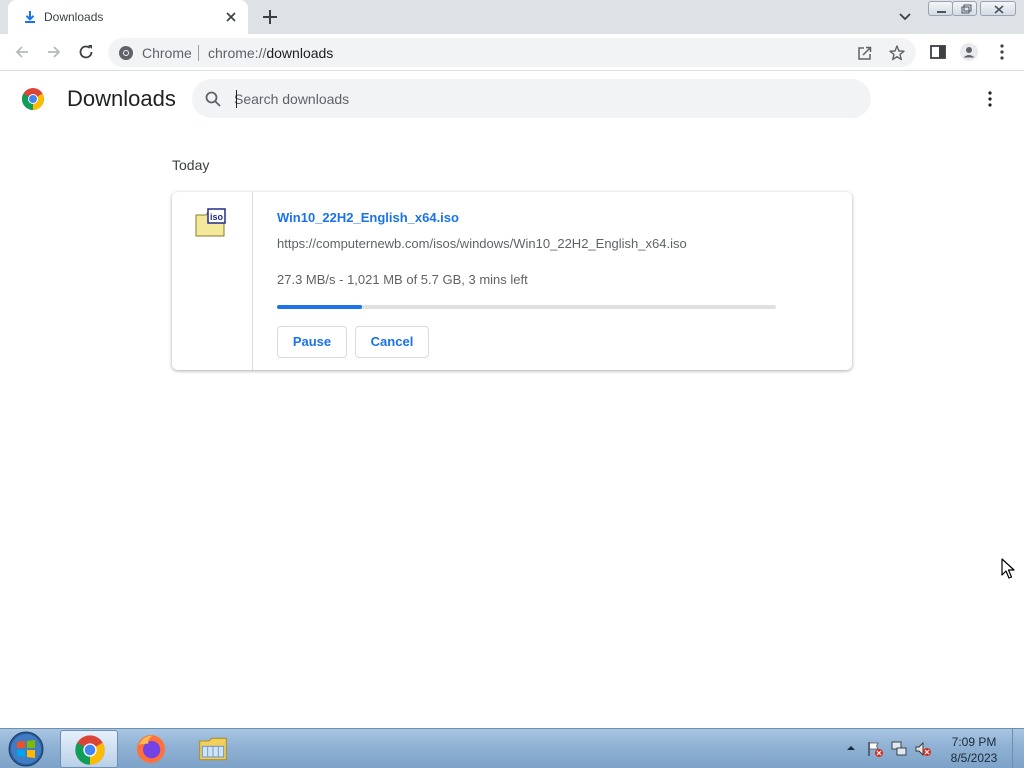 The image size is (1024, 768). I want to click on tab-downloads: Downloads, so click(128, 17).